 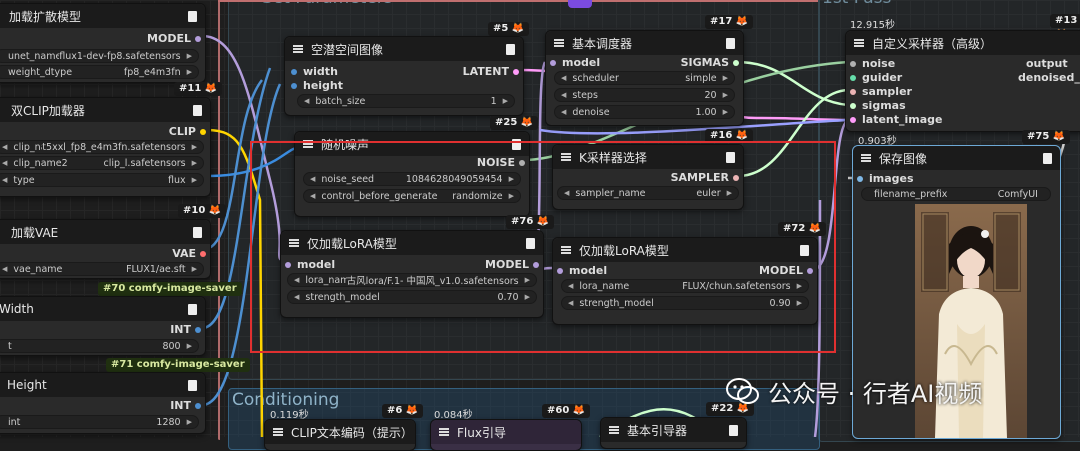 I want to click on node-header: 基本调度器, so click(x=644, y=43).